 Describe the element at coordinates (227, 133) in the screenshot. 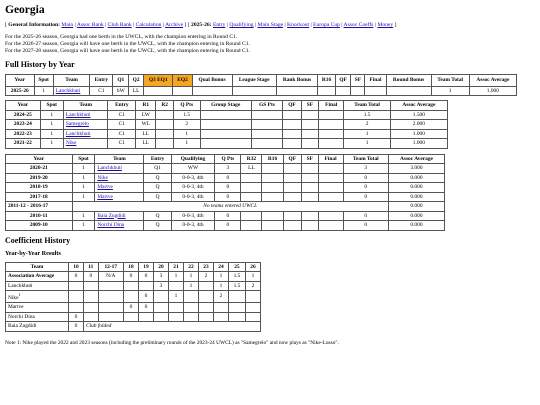

I see `table-row: 2022-23 1 Lanchkhuti C1 LL 1 1 1.000` at that location.